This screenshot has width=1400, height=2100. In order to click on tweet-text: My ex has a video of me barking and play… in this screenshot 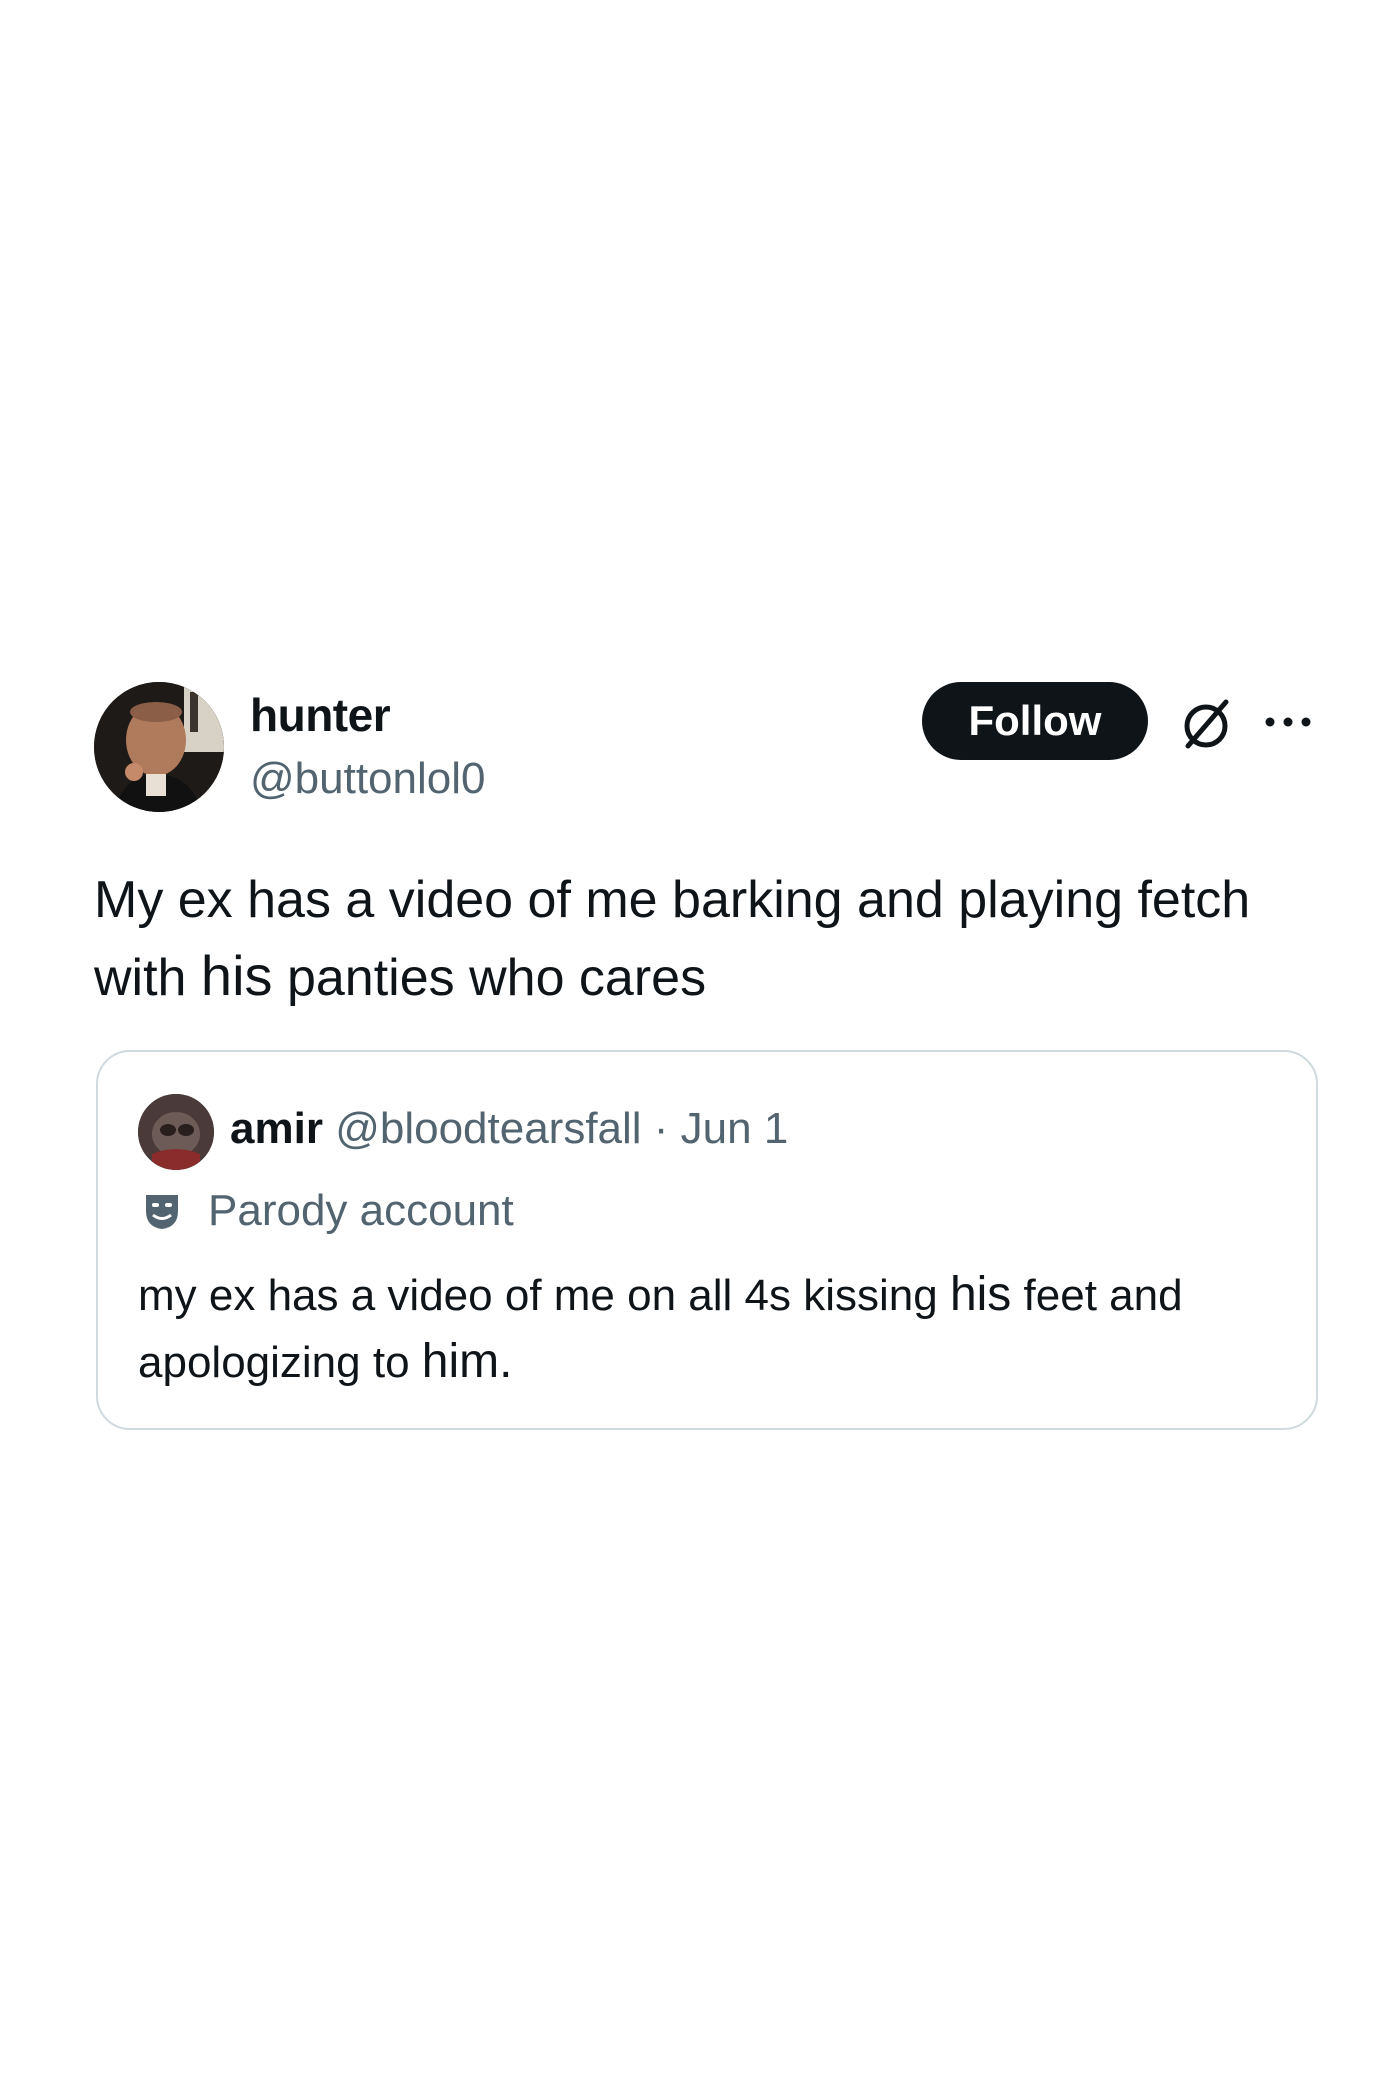, I will do `click(704, 939)`.